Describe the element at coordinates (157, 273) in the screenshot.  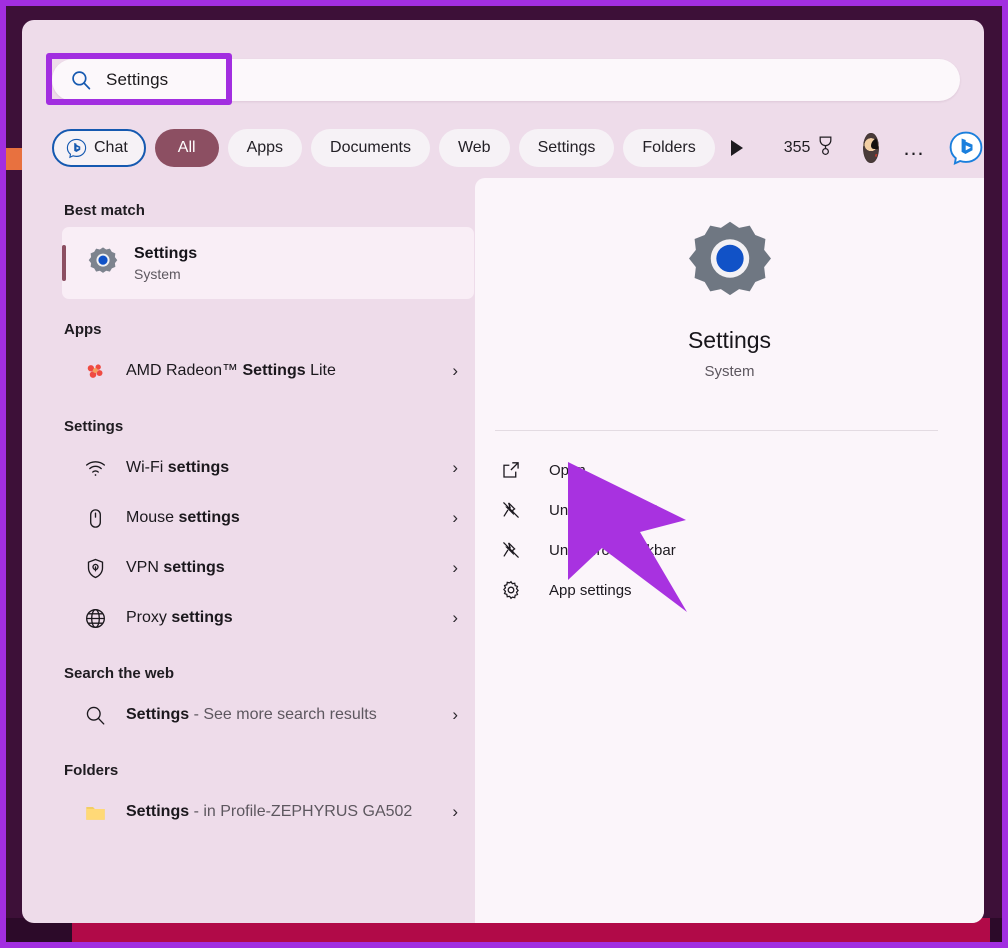
I see `best-match-subtitle: System` at that location.